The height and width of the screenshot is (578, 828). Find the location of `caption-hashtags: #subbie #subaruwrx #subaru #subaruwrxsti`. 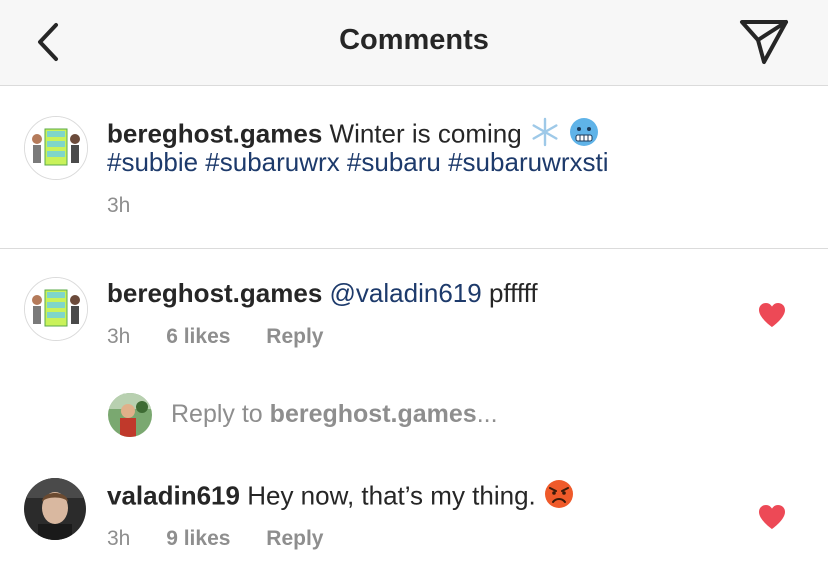

caption-hashtags: #subbie #subaruwrx #subaru #subaruwrxsti is located at coordinates (358, 162).